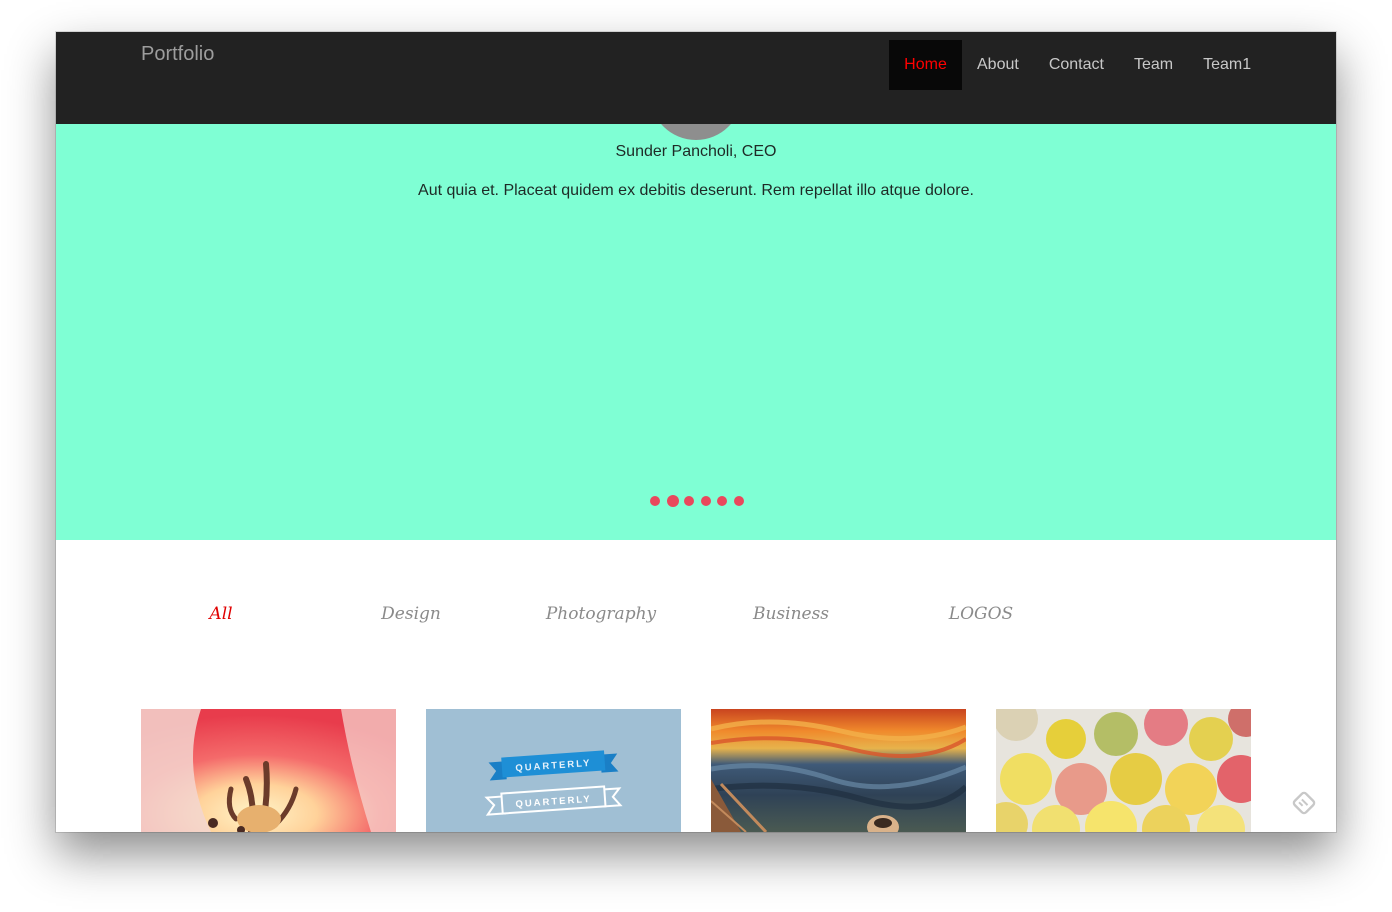  Describe the element at coordinates (1153, 65) in the screenshot. I see `nav-item-team: Team` at that location.